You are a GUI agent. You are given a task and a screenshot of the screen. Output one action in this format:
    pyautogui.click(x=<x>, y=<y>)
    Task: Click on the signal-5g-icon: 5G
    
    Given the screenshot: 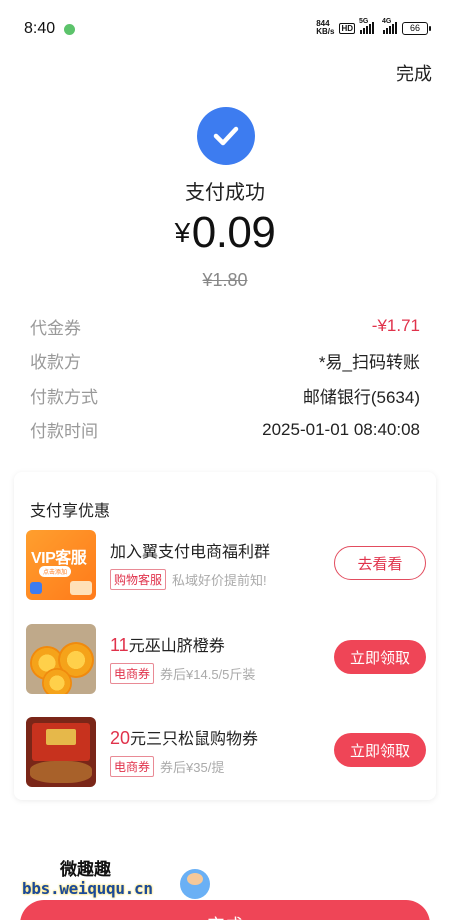 What is the action you would take?
    pyautogui.click(x=366, y=26)
    